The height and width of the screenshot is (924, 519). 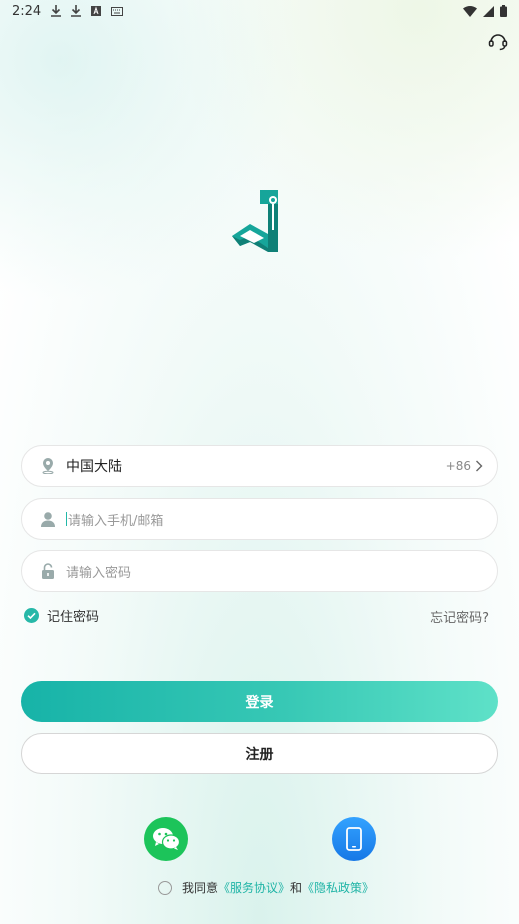 I want to click on wechat-icon, so click(x=166, y=839).